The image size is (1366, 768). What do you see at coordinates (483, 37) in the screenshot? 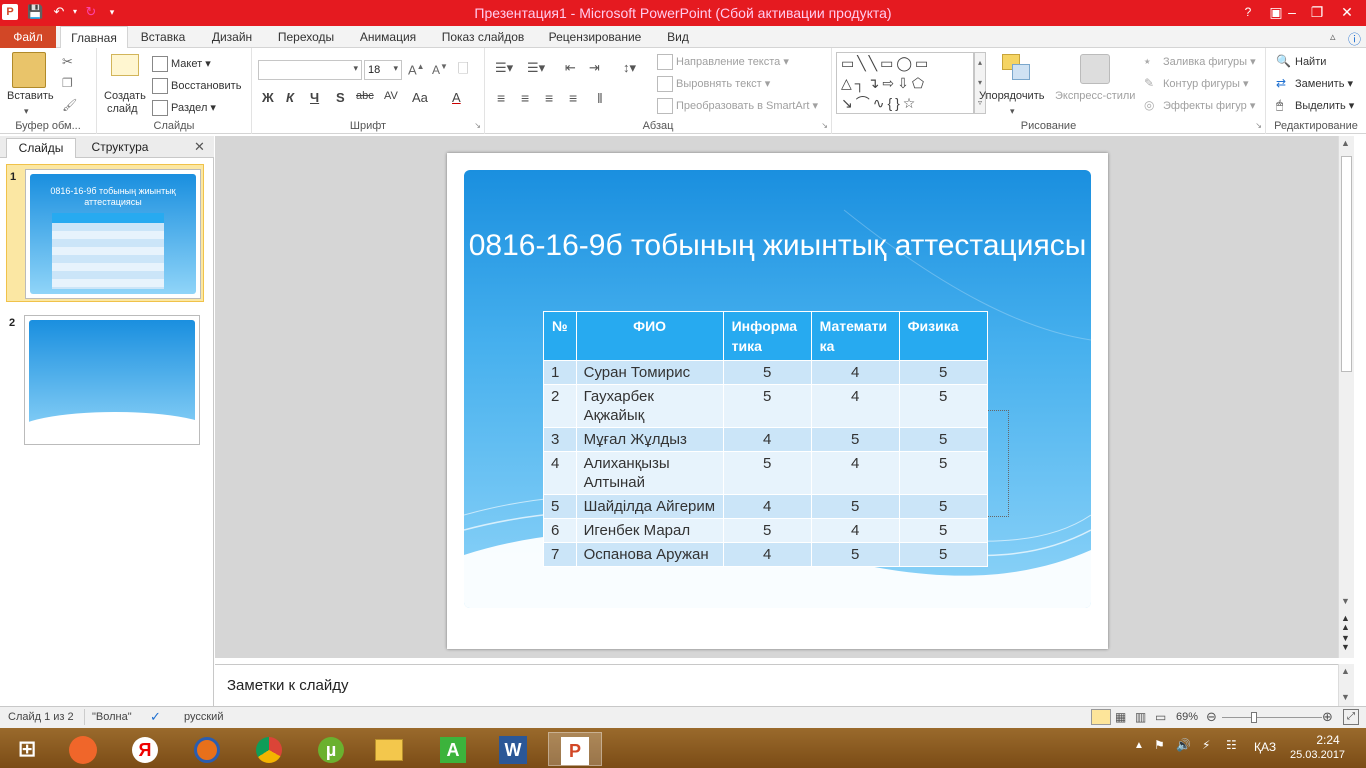
I see `tab-slide-show: Показ слайдов` at bounding box center [483, 37].